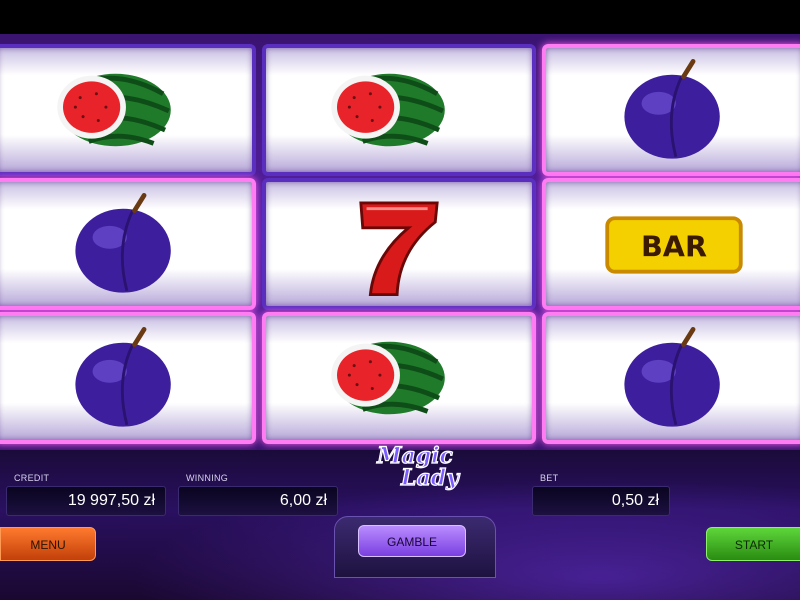 Image resolution: width=800 pixels, height=600 pixels. What do you see at coordinates (753, 544) in the screenshot?
I see `start-button: START` at bounding box center [753, 544].